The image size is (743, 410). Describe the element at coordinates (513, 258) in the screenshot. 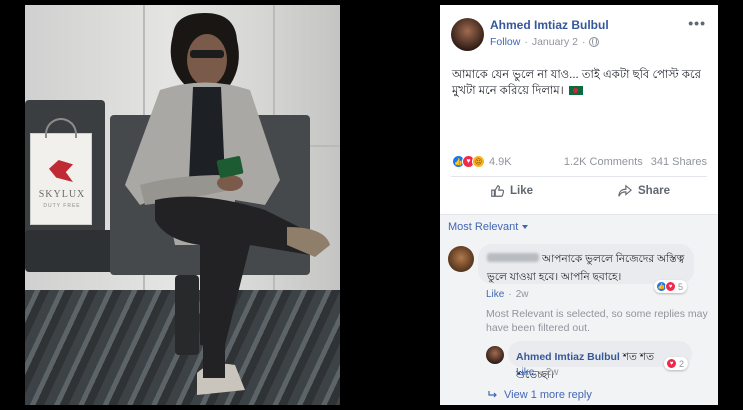

I see `commenter-name-blurred` at that location.